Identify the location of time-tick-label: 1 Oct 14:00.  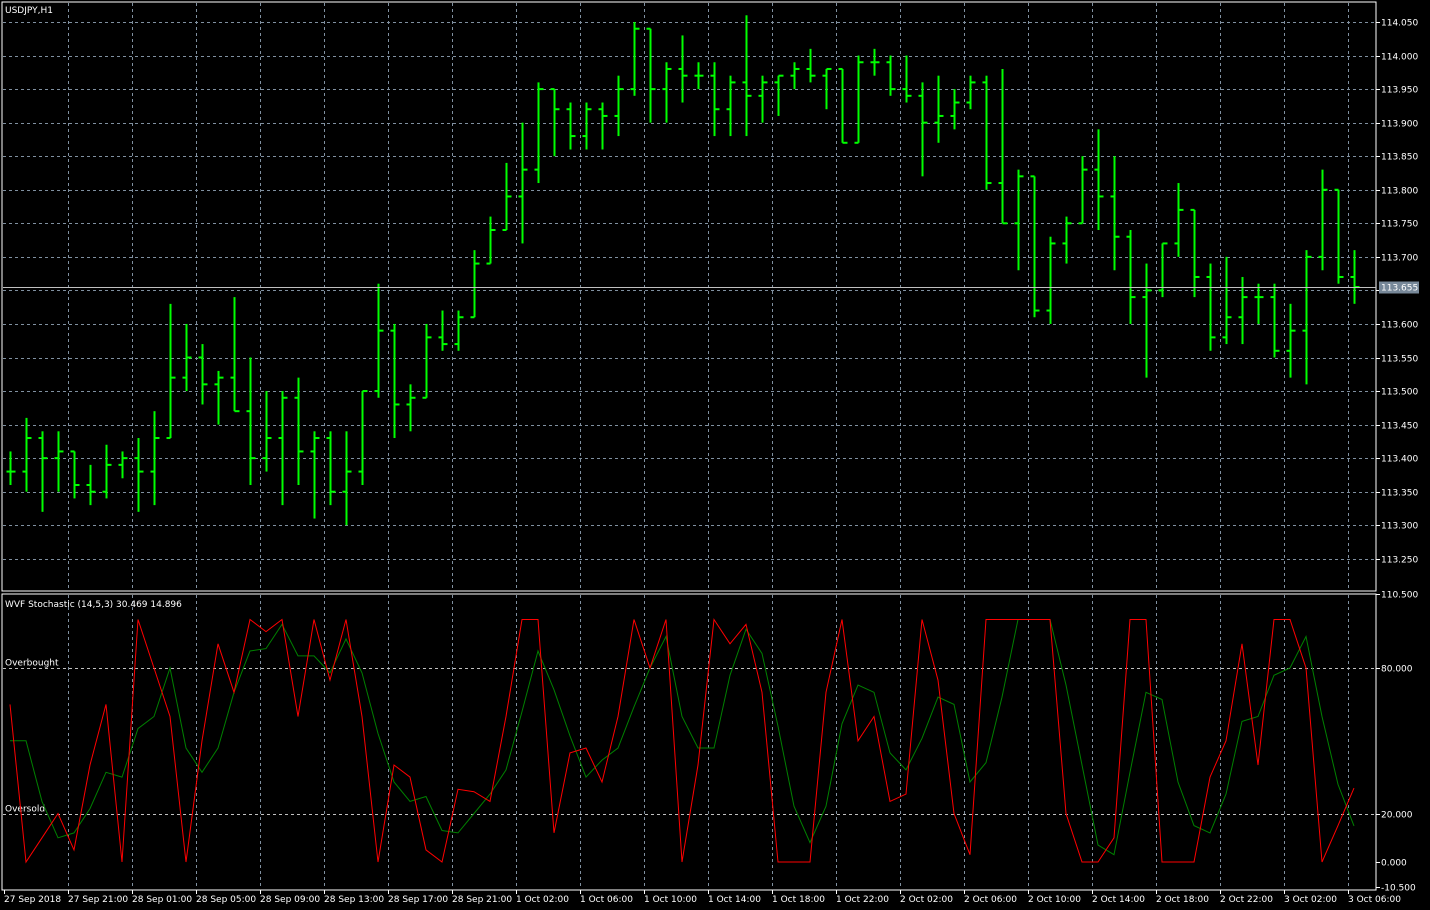
(734, 900).